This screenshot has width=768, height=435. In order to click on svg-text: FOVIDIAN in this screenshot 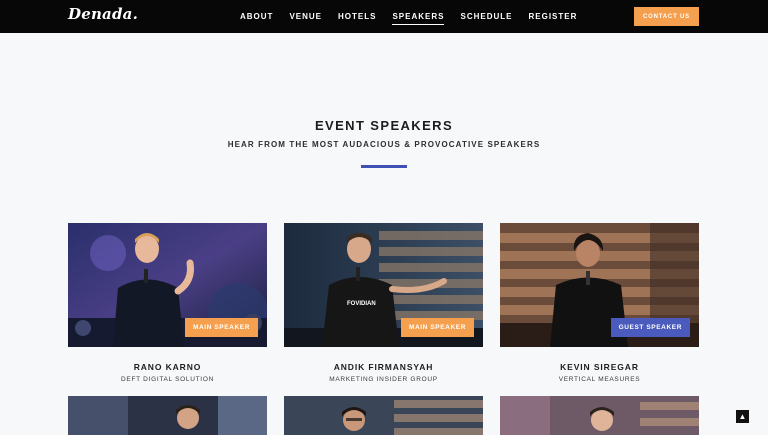, I will do `click(361, 304)`.